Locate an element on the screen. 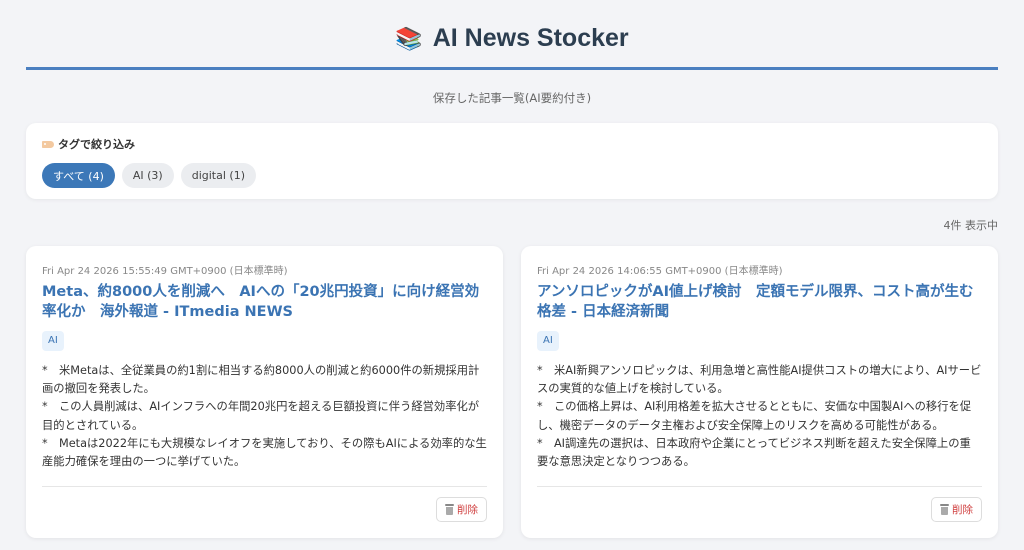 This screenshot has width=1024, height=550. tag-chip-list: すべて (4) AI (3) digital (1) is located at coordinates (512, 175).